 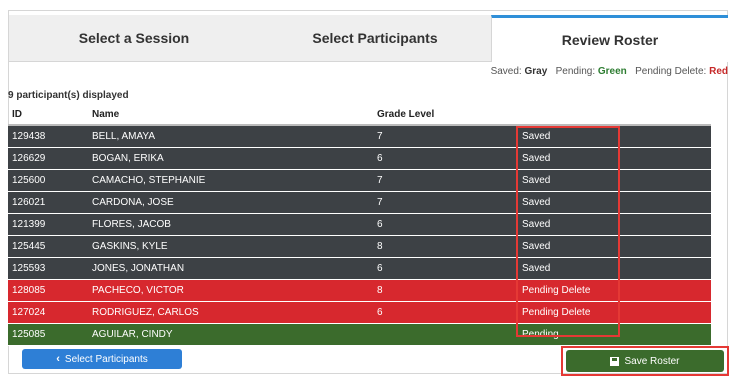 What do you see at coordinates (230, 158) in the screenshot?
I see `cell-name: BOGAN, ERIKA` at bounding box center [230, 158].